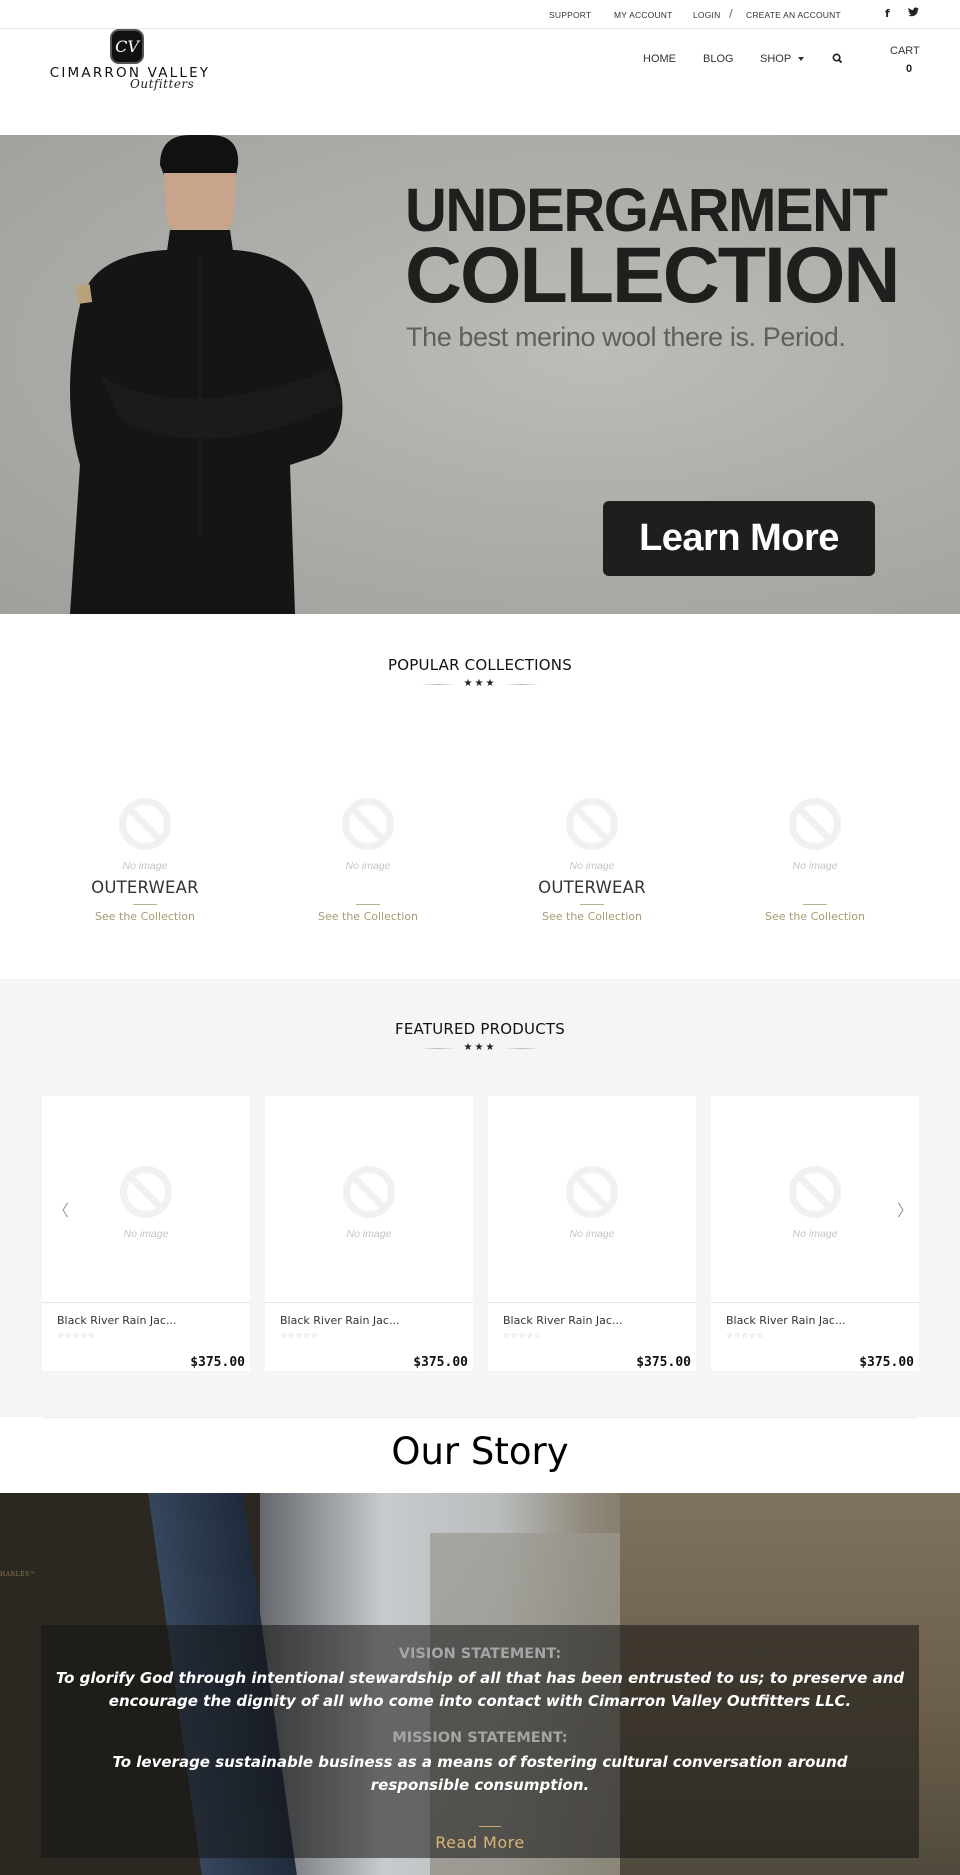  Describe the element at coordinates (480, 1029) in the screenshot. I see `featured-products-title: FEATURED PRODUCTS` at that location.